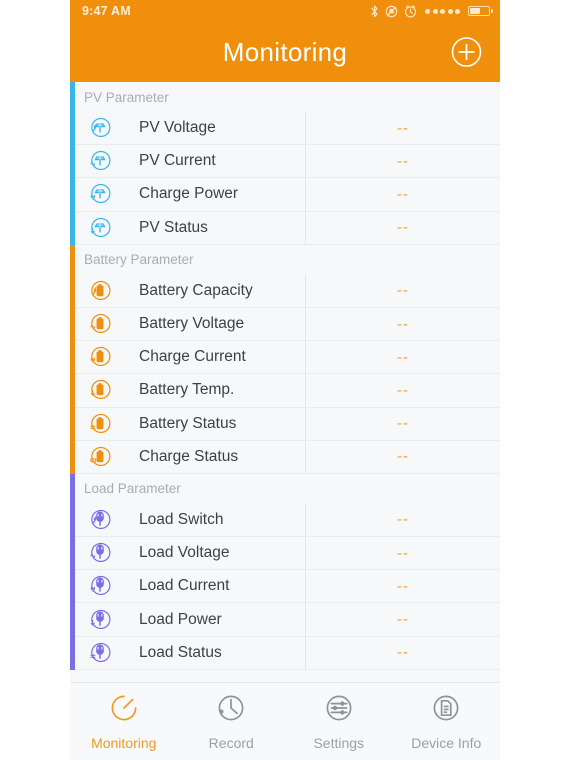  I want to click on parameter-label: Battery Status, so click(188, 423).